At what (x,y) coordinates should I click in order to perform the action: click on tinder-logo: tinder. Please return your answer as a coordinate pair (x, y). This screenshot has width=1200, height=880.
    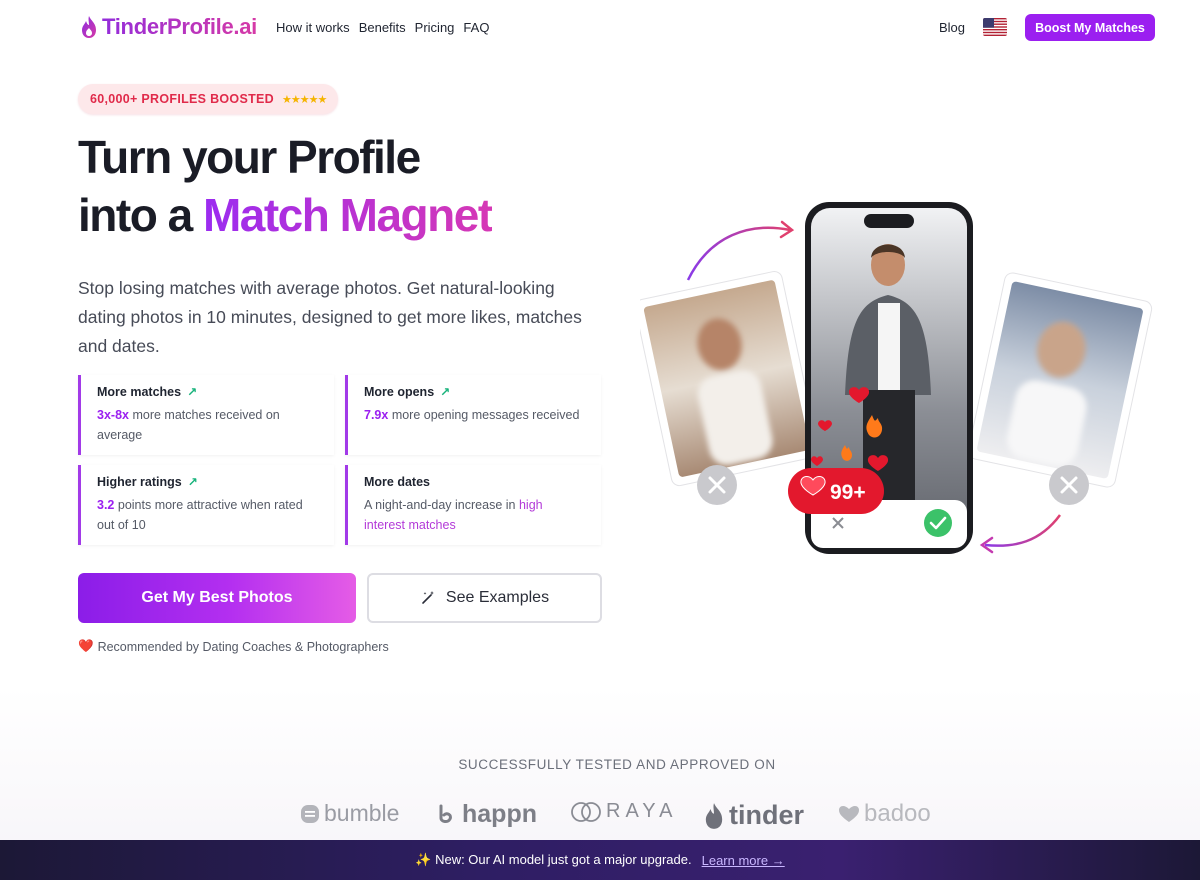
    Looking at the image, I should click on (753, 815).